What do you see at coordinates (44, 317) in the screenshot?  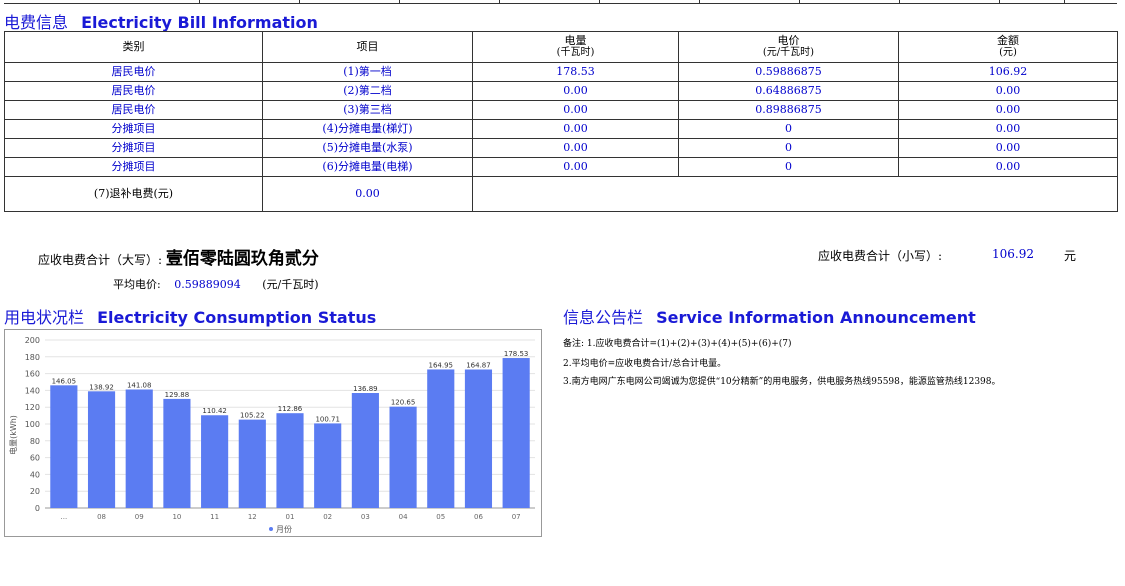 I see `usage-title-cn: 用电状况栏` at bounding box center [44, 317].